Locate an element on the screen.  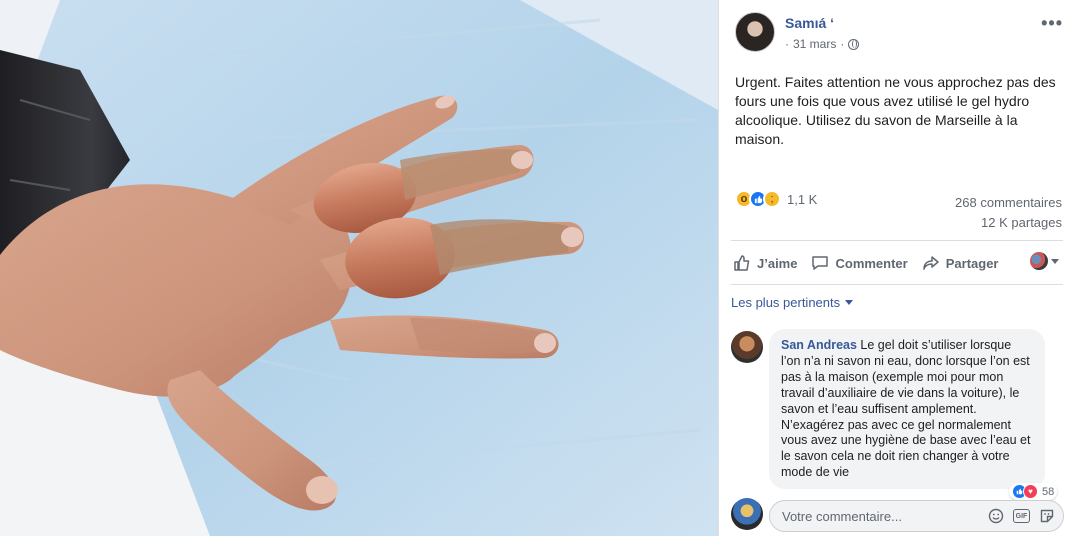
like-button: J’aime is located at coordinates (765, 263).